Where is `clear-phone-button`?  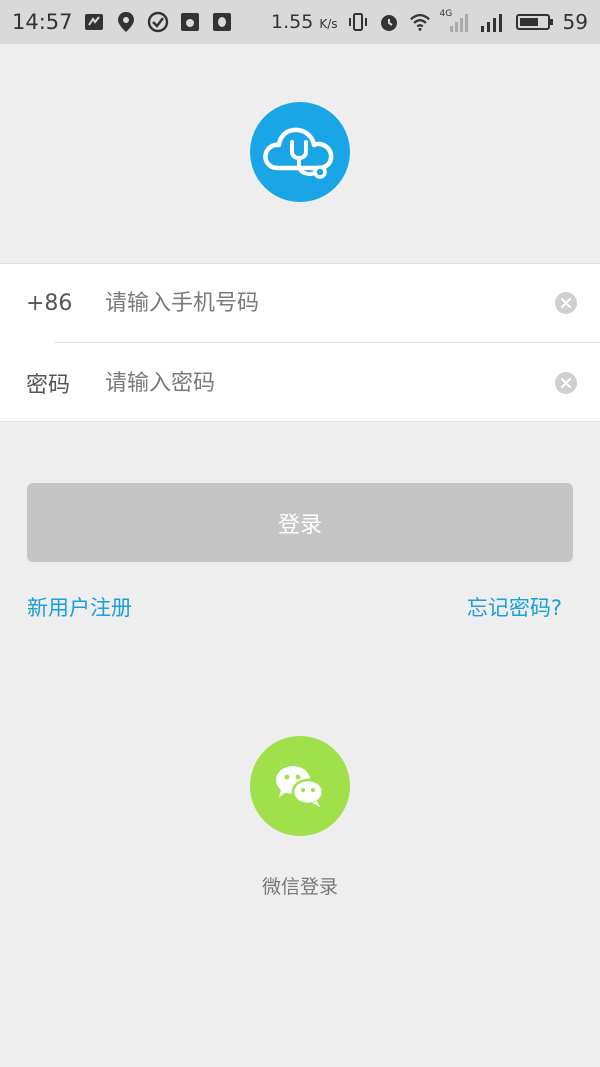 clear-phone-button is located at coordinates (566, 303).